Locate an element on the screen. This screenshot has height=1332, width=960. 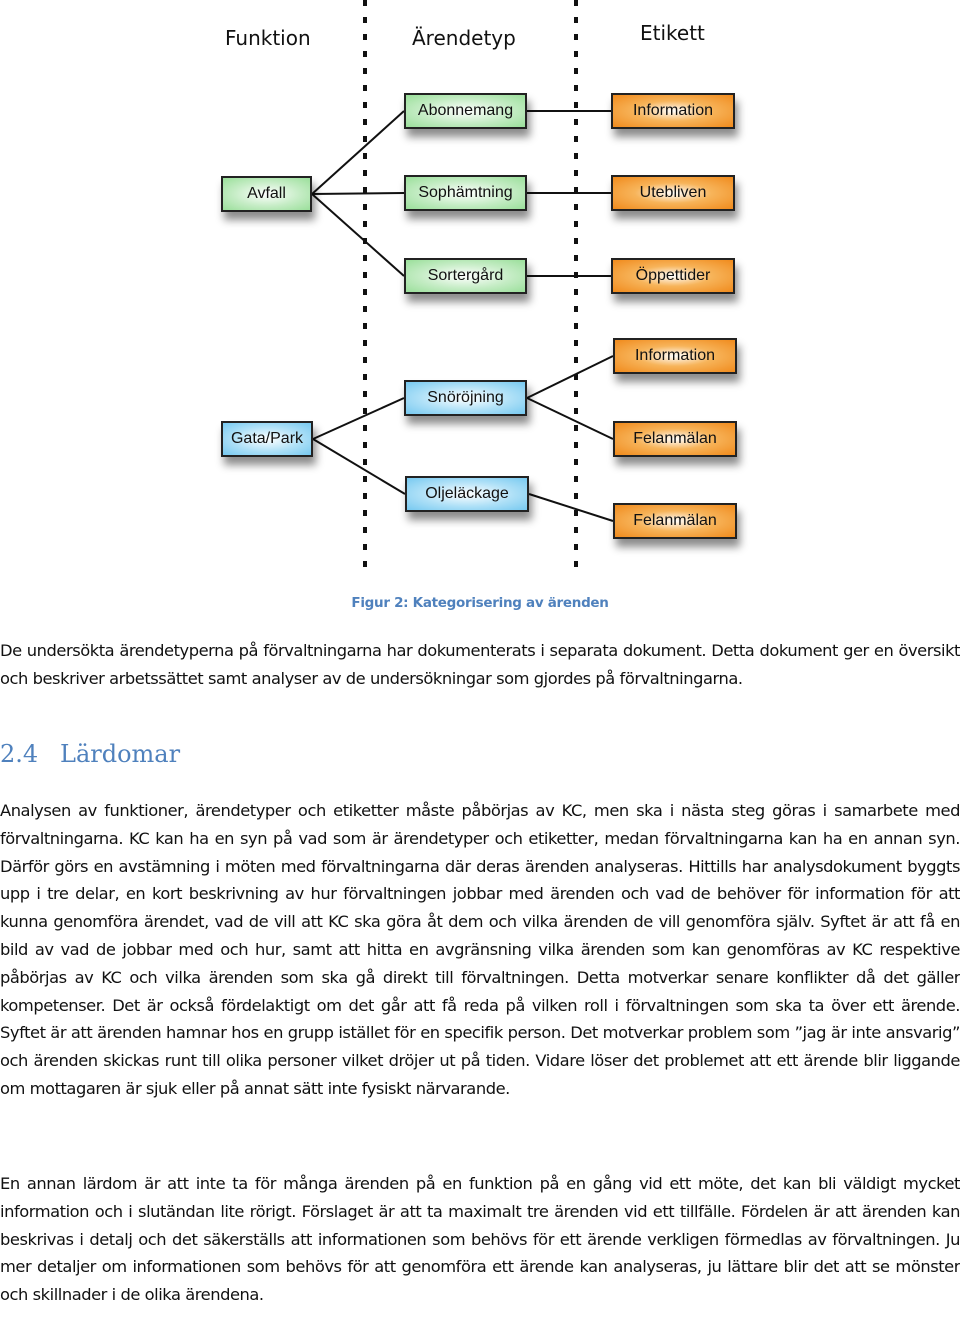
label-node-information-1: Information is located at coordinates (673, 111).